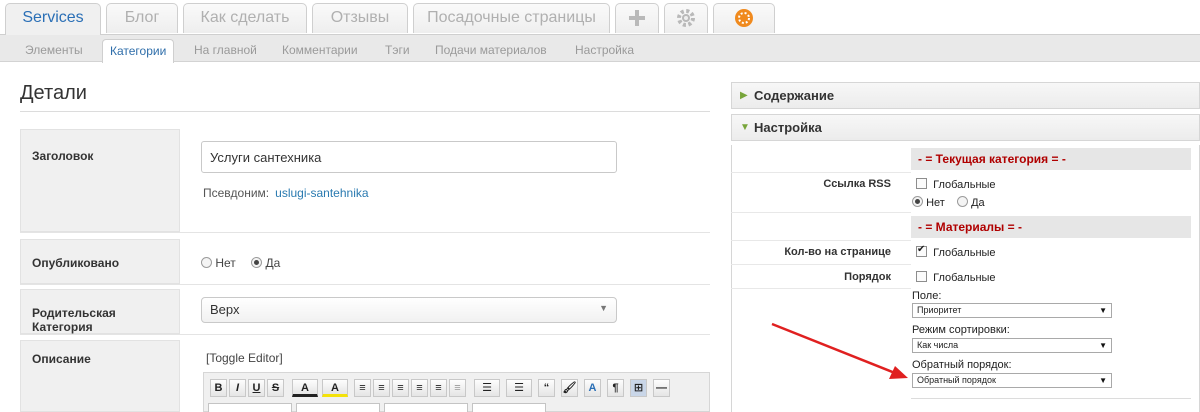 The image size is (1200, 412). I want to click on subtab-comments: Комментарии, so click(320, 50).